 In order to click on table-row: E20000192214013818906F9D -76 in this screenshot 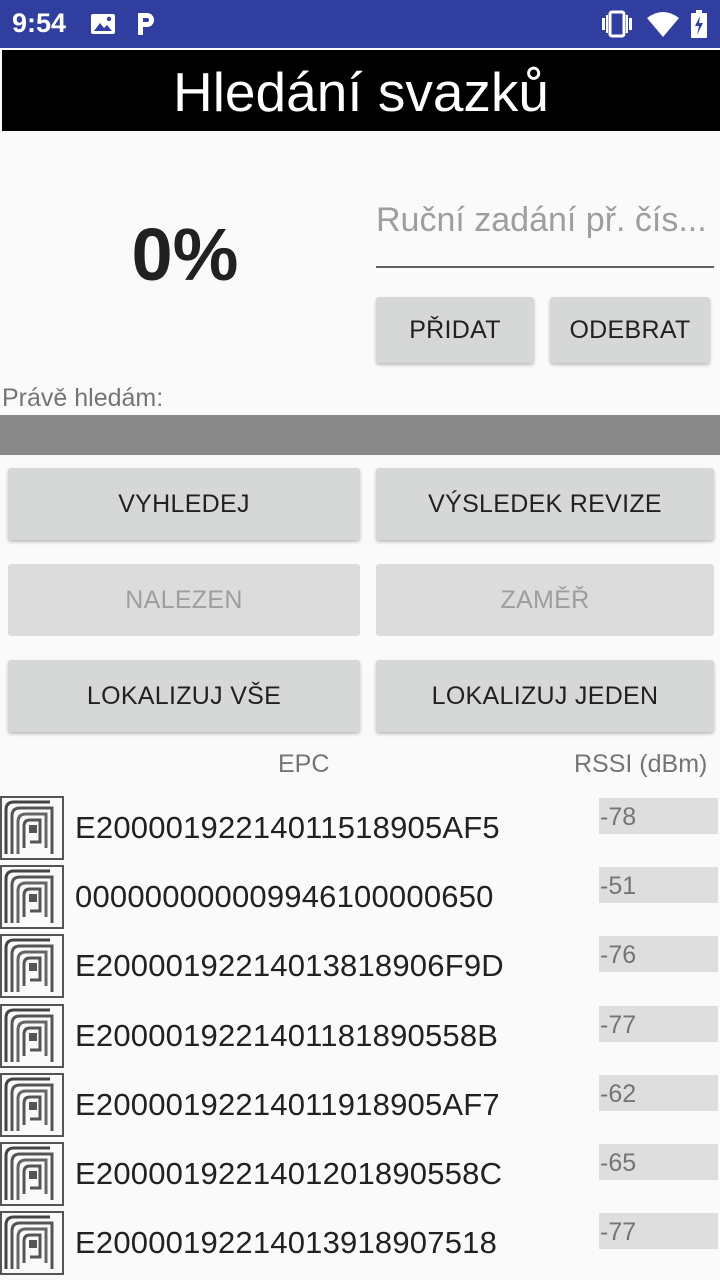, I will do `click(360, 967)`.